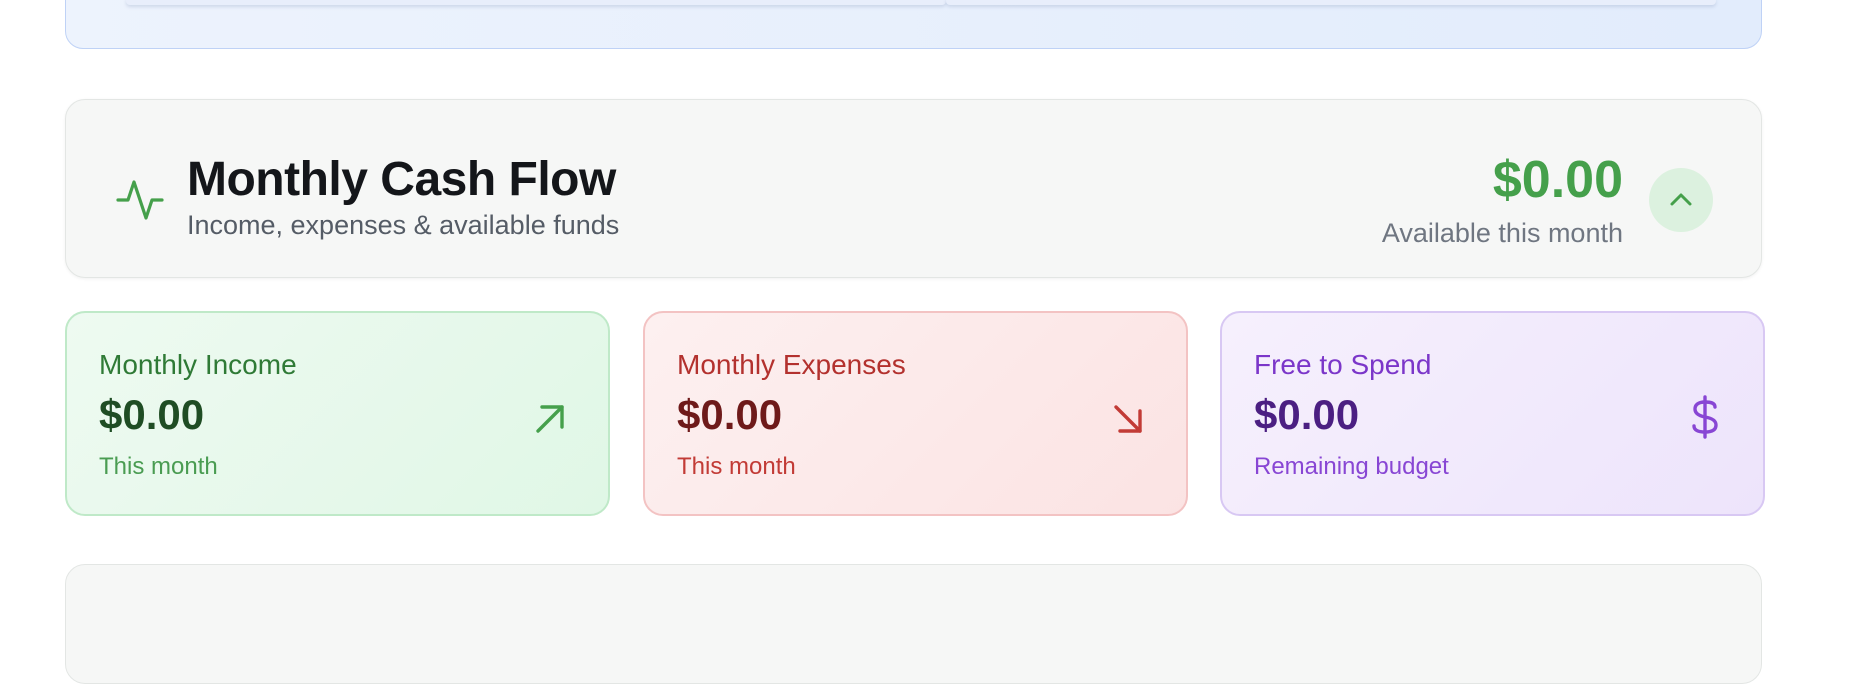  I want to click on monthly-expenses-card: Monthly Expenses $0.00 This month, so click(915, 413).